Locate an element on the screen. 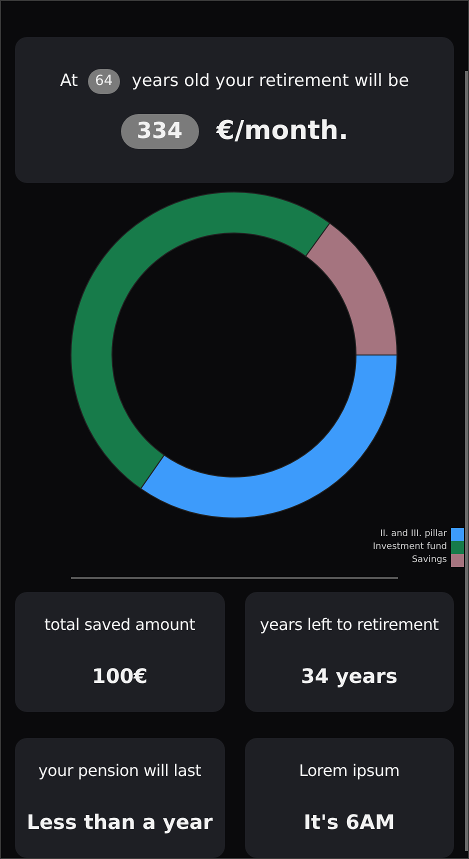 Image resolution: width=469 pixels, height=859 pixels. stat-label: your pension will last is located at coordinates (120, 771).